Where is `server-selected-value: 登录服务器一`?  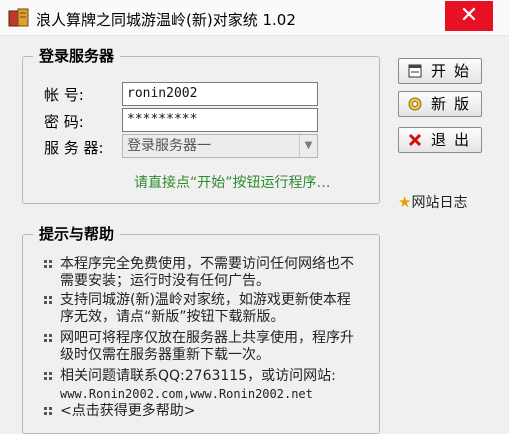
server-selected-value: 登录服务器一 is located at coordinates (169, 146).